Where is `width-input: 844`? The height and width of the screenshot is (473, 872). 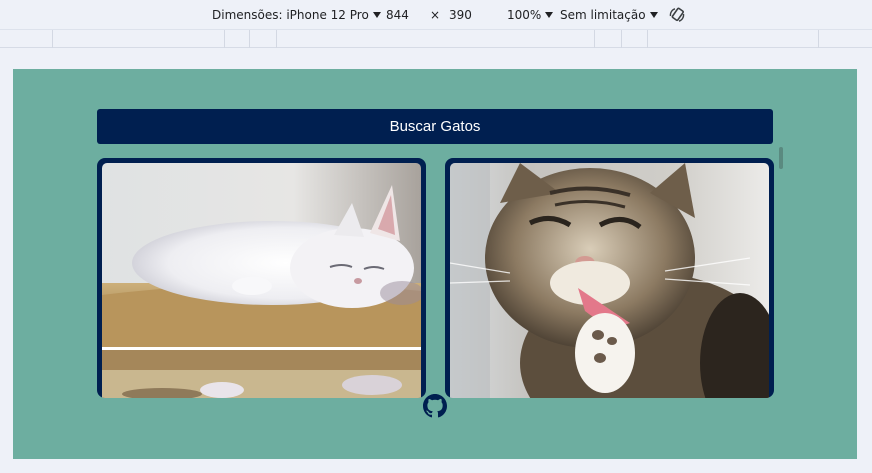 width-input: 844 is located at coordinates (397, 15).